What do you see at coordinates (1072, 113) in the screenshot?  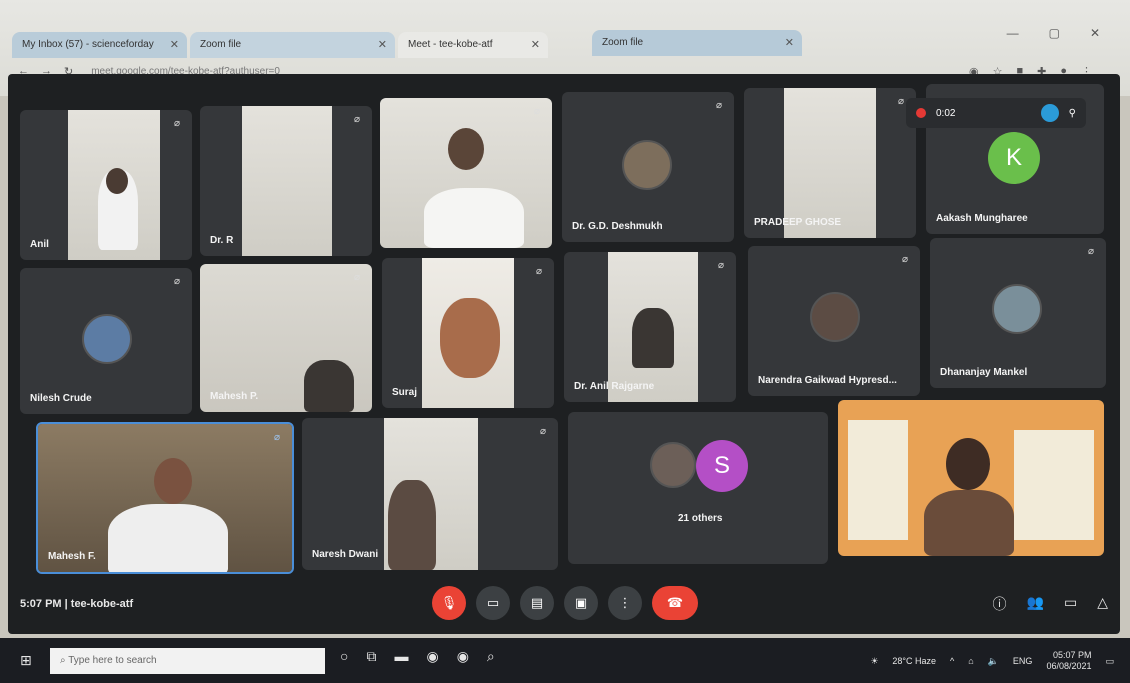 I see `mic-icon: ⚲` at bounding box center [1072, 113].